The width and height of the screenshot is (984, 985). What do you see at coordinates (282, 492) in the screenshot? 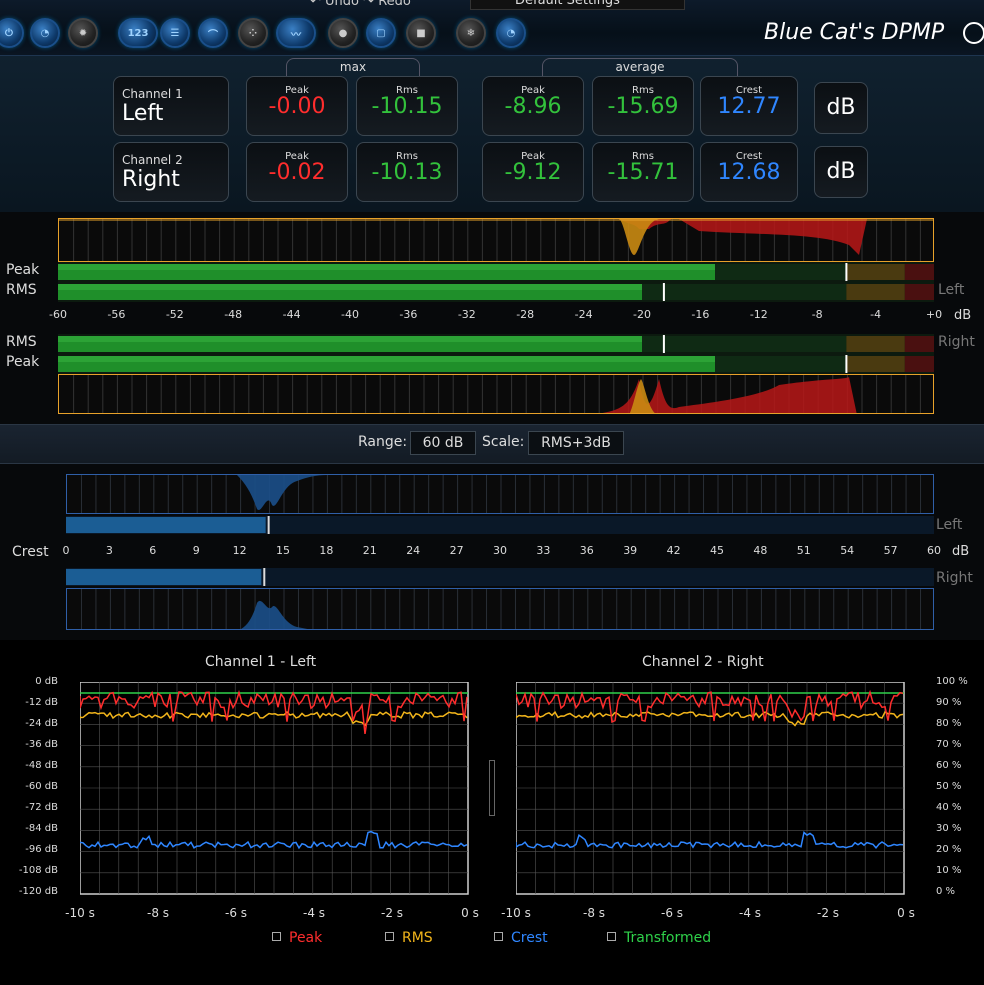
I see `left-crest-distribution` at bounding box center [282, 492].